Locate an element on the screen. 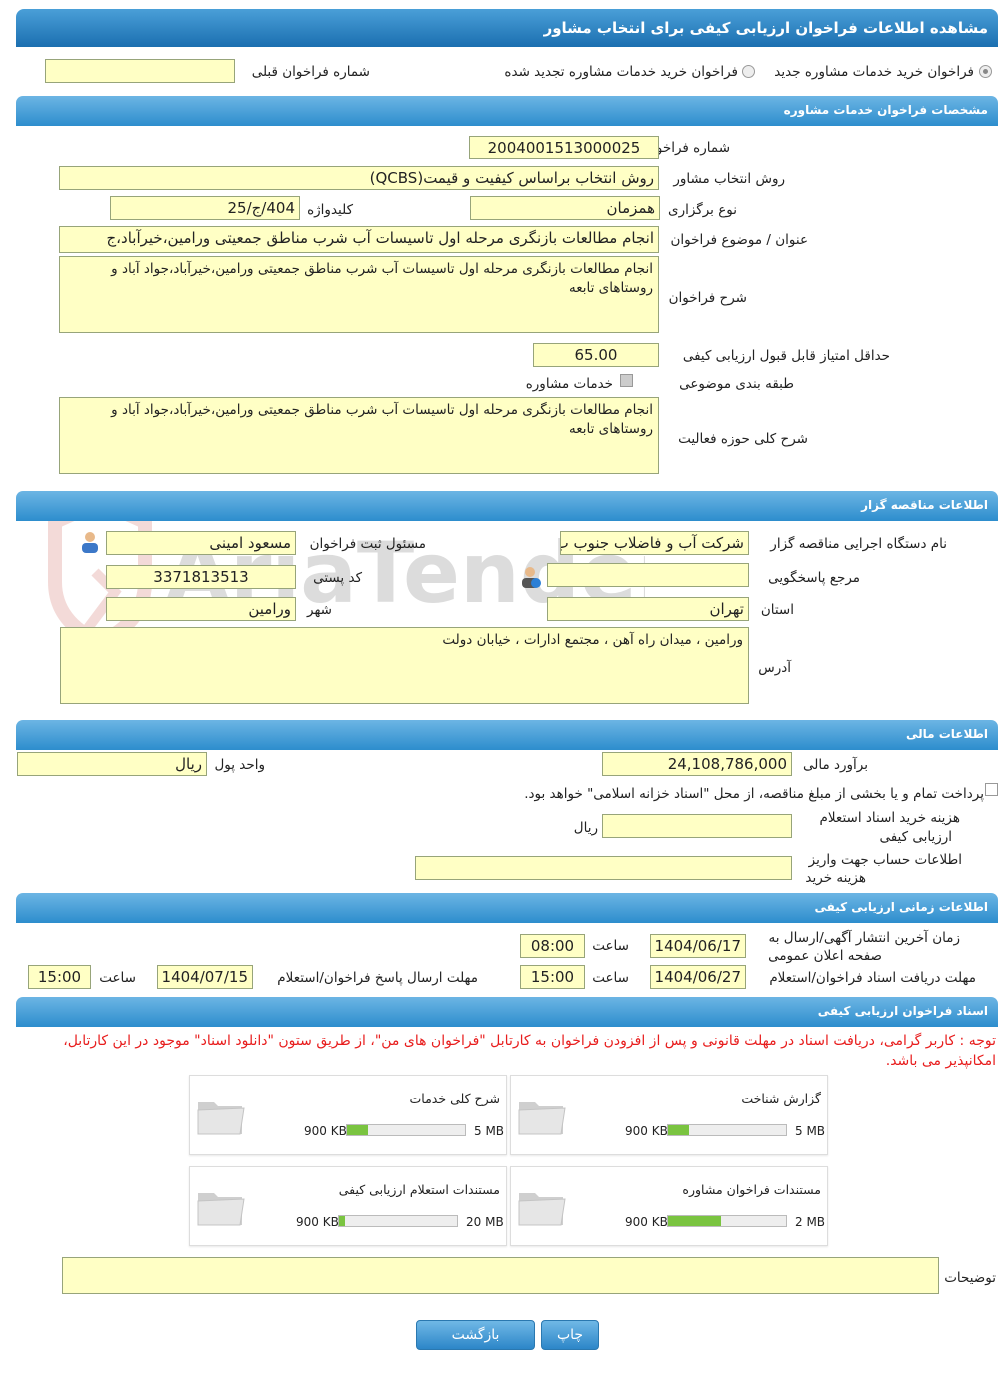 The image size is (998, 1378). radio-renewed-label: فراخوان خرید خدمات مشاوره تجدید شده is located at coordinates (621, 72).